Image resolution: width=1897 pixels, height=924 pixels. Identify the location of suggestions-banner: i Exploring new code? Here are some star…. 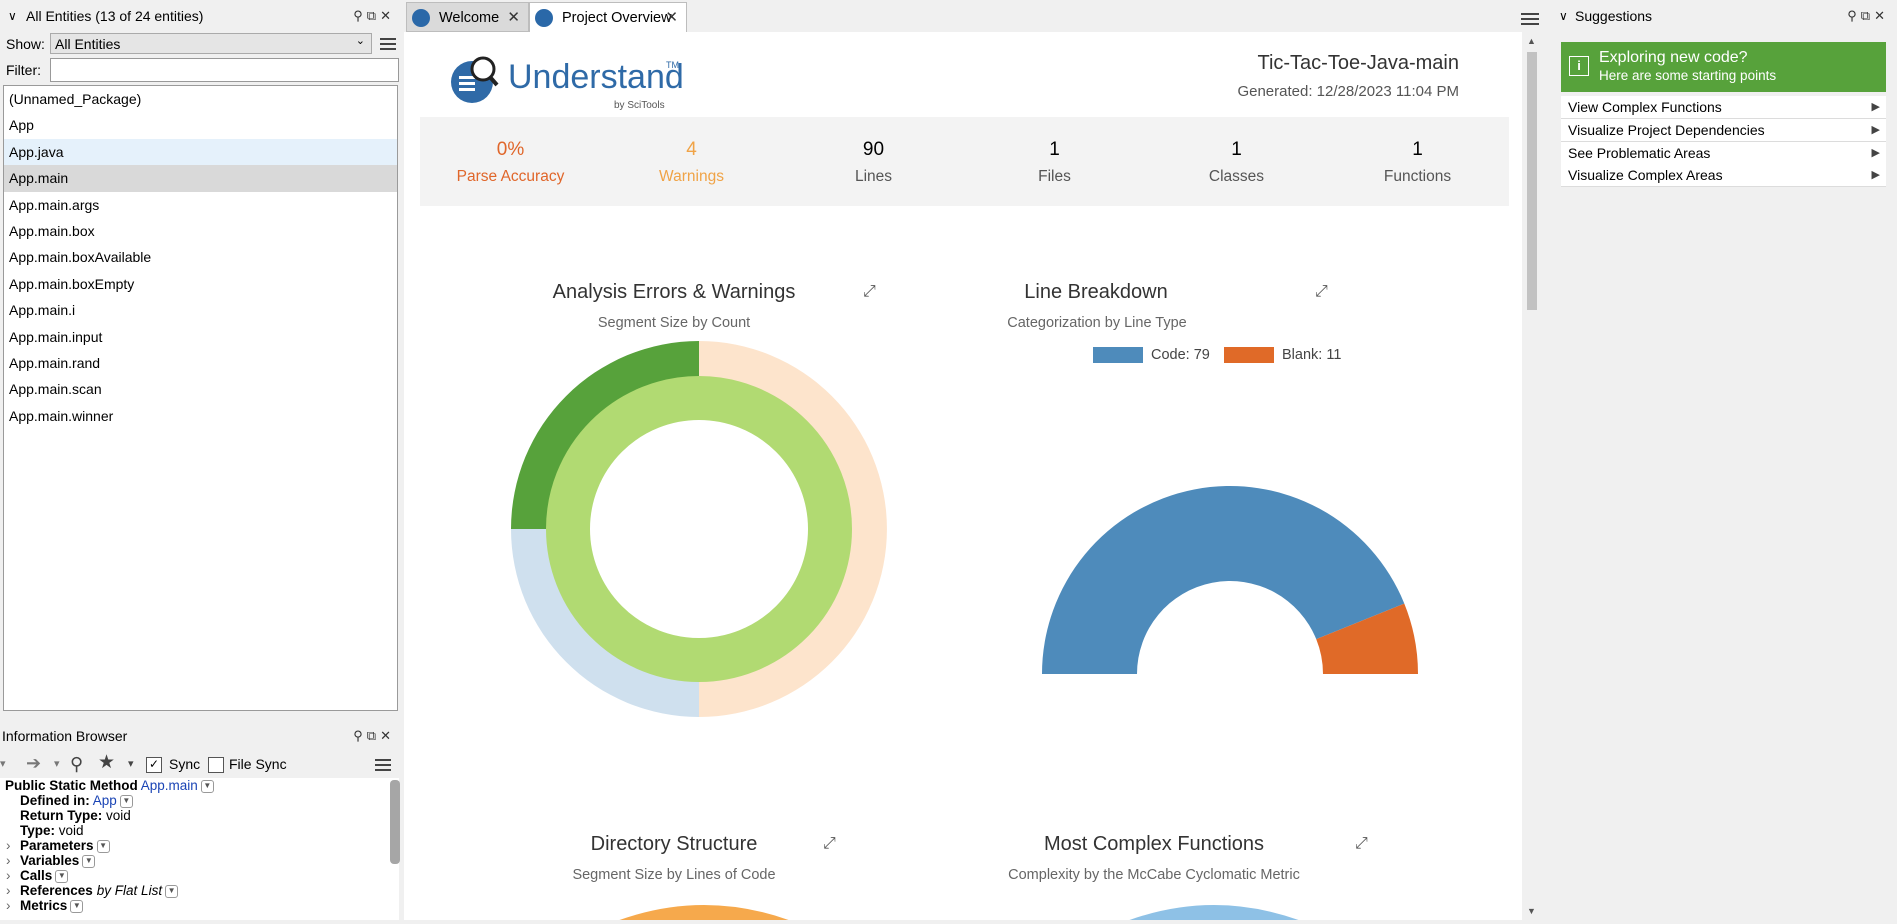
(1723, 67).